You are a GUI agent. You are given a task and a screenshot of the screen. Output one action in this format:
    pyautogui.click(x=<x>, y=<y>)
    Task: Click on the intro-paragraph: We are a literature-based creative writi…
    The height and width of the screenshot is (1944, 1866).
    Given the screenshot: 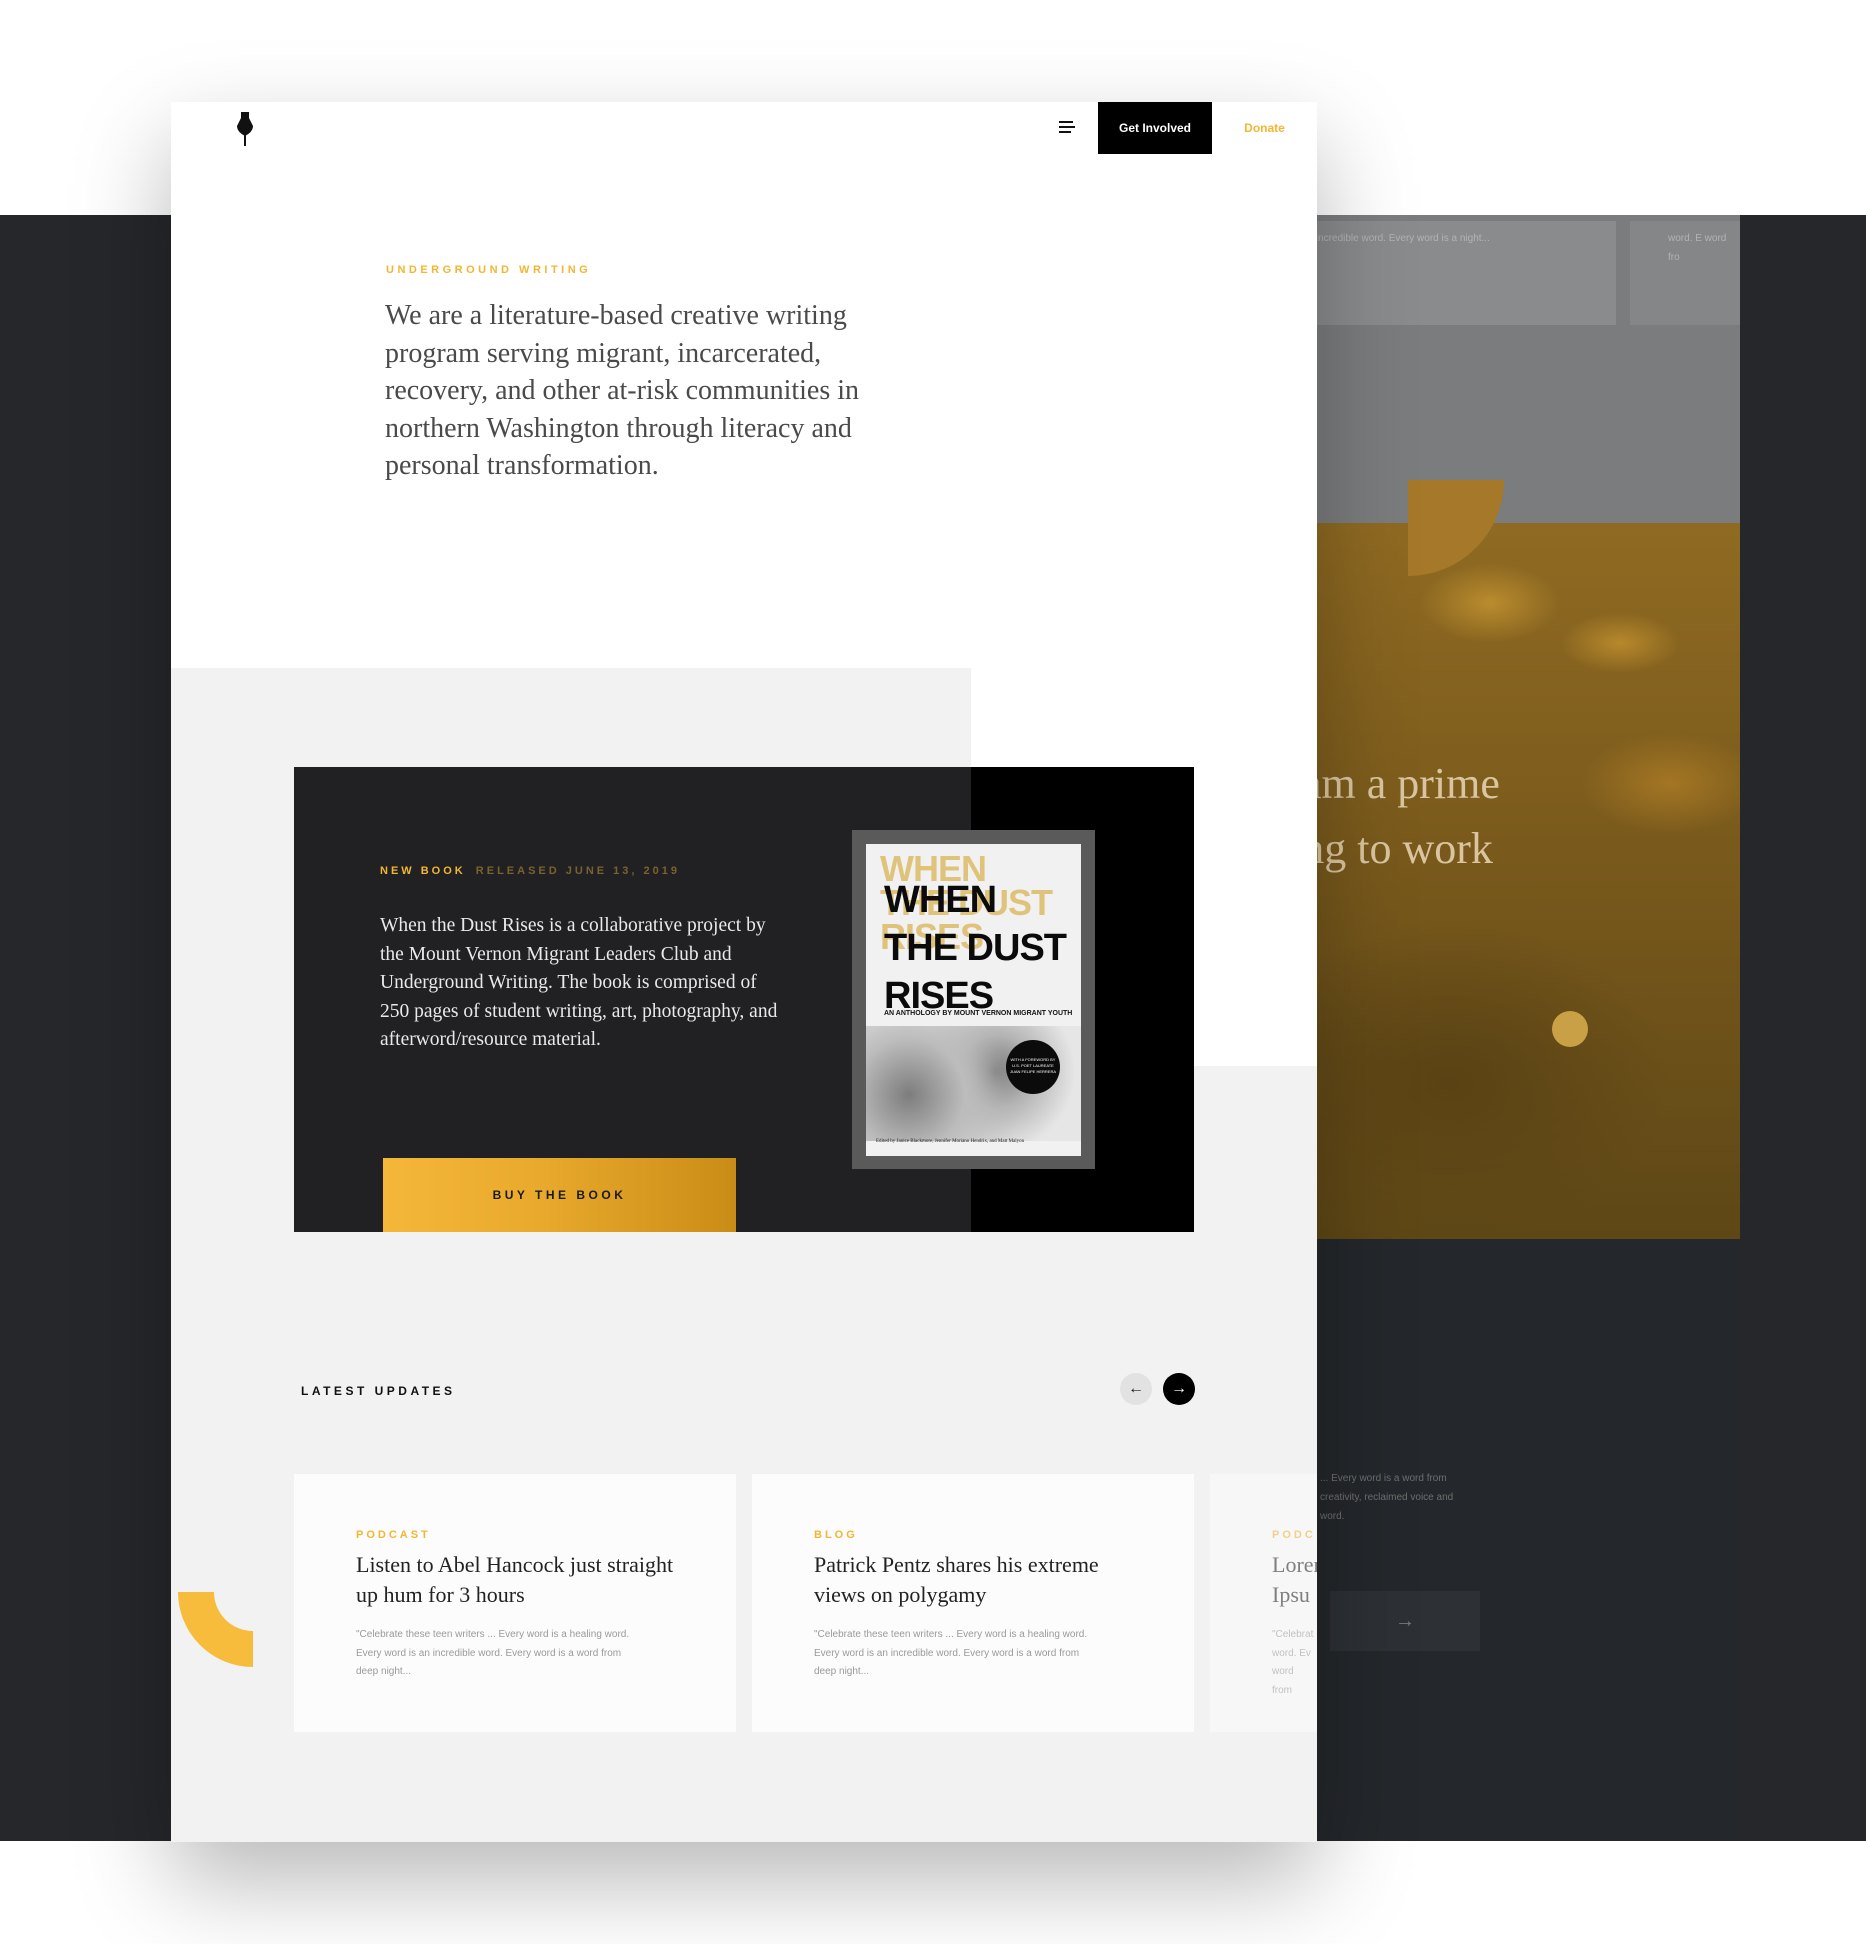 What is the action you would take?
    pyautogui.click(x=622, y=390)
    